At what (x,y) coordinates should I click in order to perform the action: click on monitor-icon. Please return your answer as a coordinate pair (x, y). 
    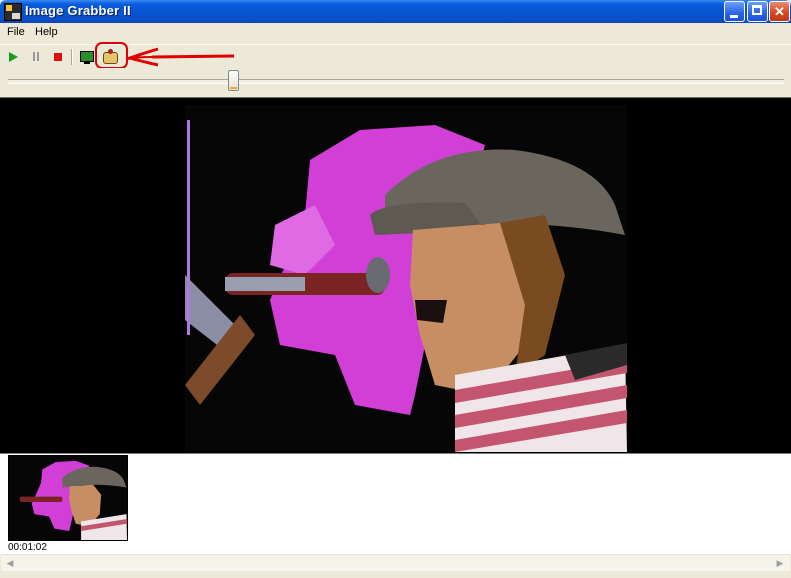
    Looking at the image, I should click on (87, 57).